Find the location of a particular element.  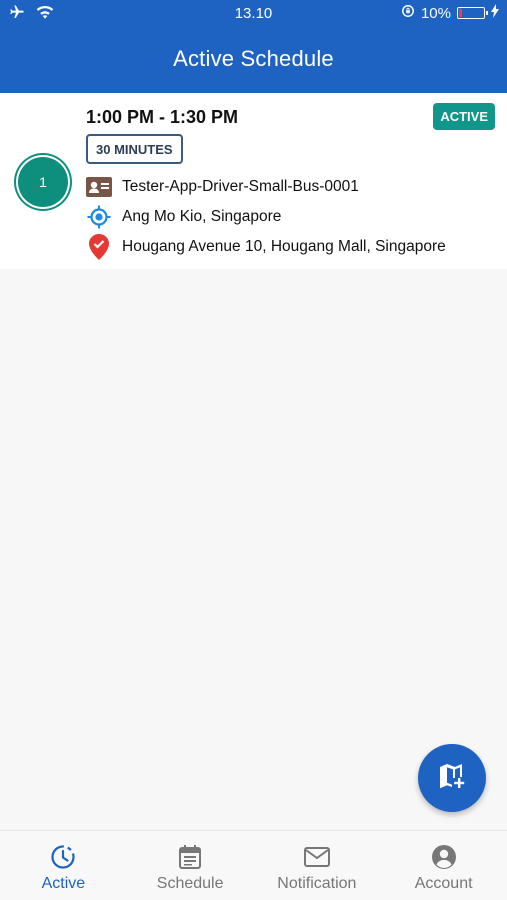

duration-badge: 30 MINUTES is located at coordinates (134, 149).